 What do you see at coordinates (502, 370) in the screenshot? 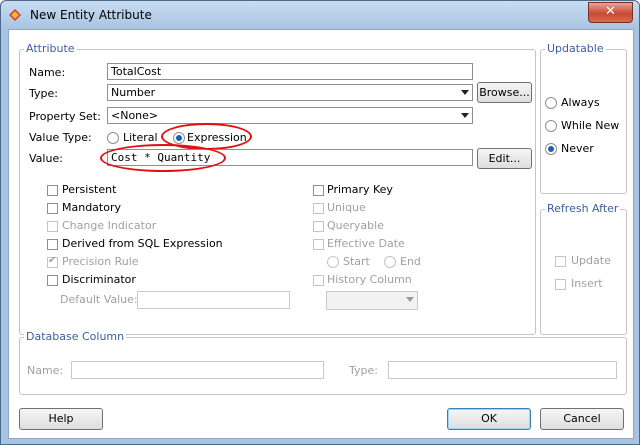
I see `db-type-field` at bounding box center [502, 370].